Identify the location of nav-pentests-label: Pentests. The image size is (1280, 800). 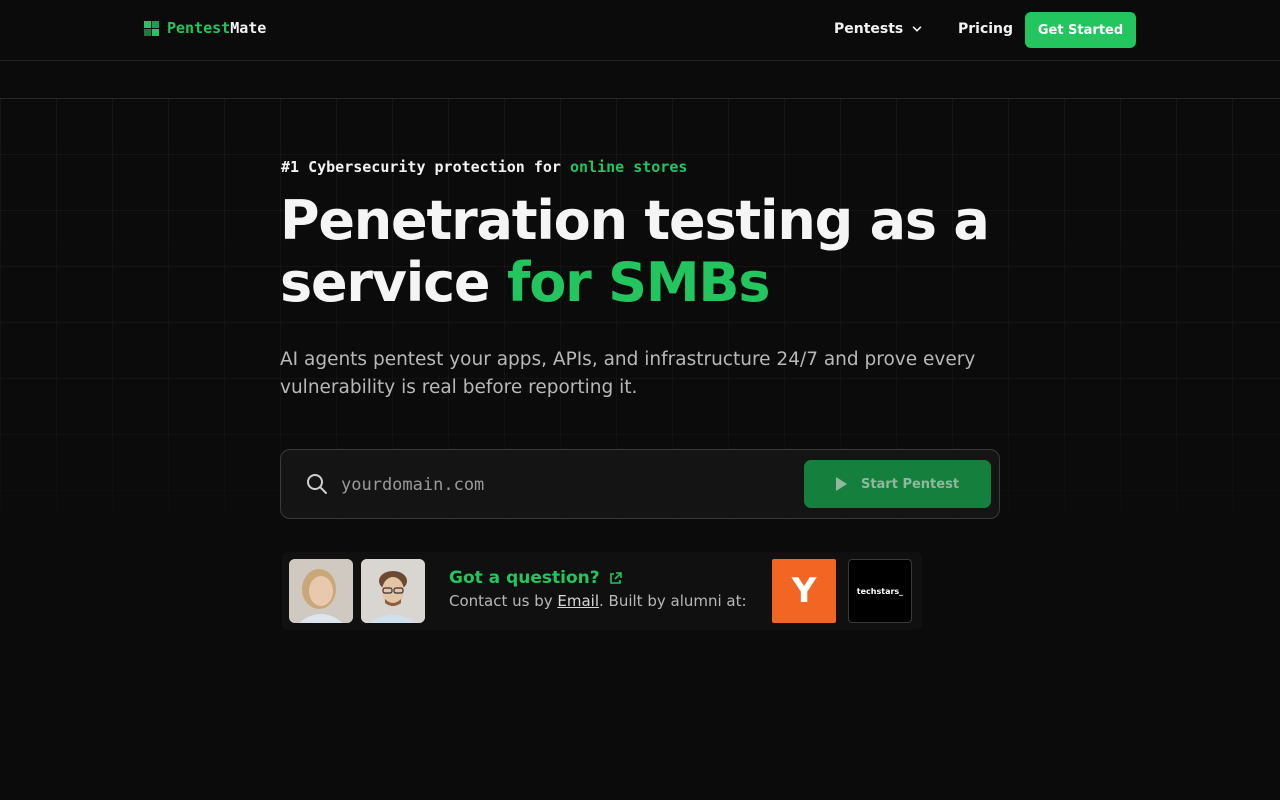
(869, 29).